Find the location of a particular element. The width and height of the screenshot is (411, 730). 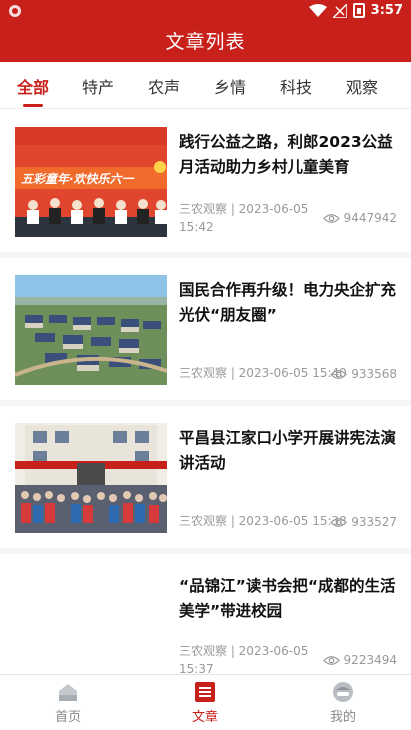

article-title: “品锦江”读书会把“成都的生活美学”带进校园 is located at coordinates (287, 598).